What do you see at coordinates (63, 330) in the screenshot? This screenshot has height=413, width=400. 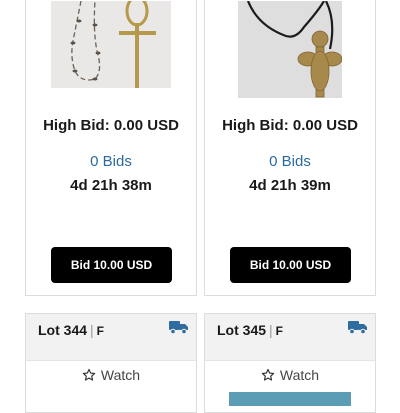 I see `lot-label: Lot 344` at bounding box center [63, 330].